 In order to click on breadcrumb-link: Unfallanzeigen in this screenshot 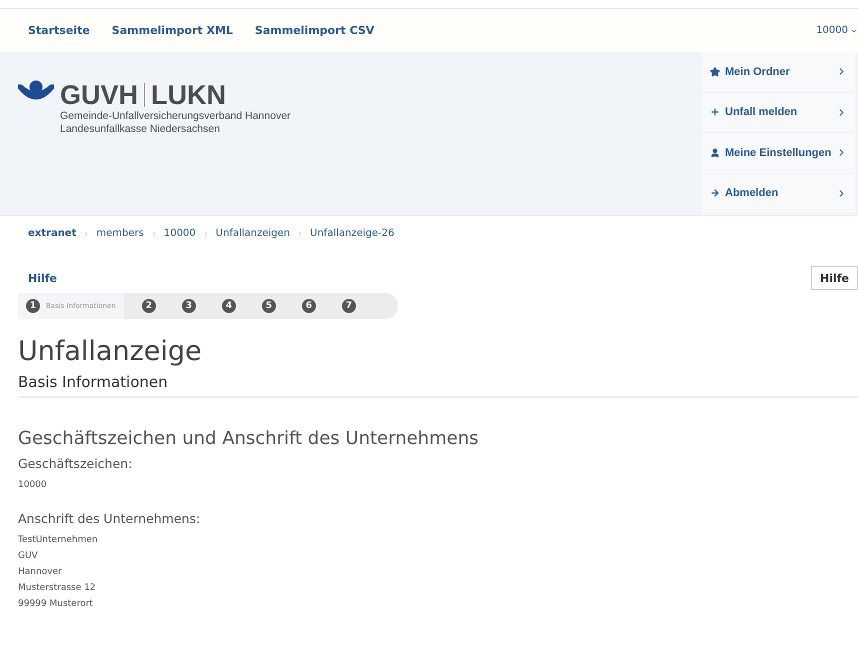, I will do `click(253, 233)`.